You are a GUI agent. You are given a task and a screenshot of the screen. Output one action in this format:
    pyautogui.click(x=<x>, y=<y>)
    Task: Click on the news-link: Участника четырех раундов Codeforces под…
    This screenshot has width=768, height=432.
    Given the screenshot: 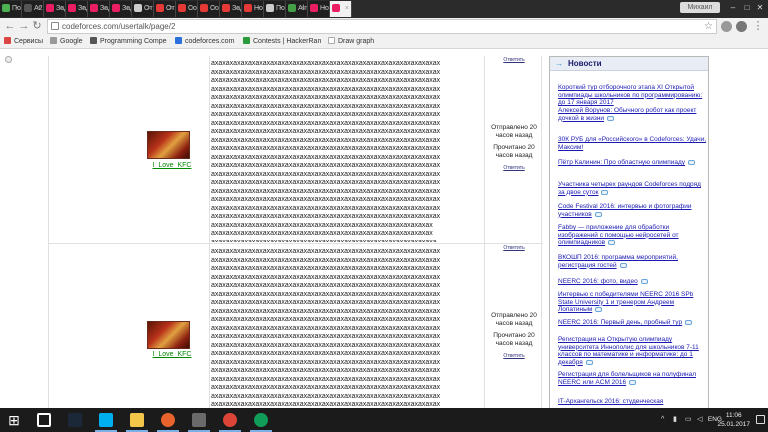 What is the action you would take?
    pyautogui.click(x=629, y=188)
    